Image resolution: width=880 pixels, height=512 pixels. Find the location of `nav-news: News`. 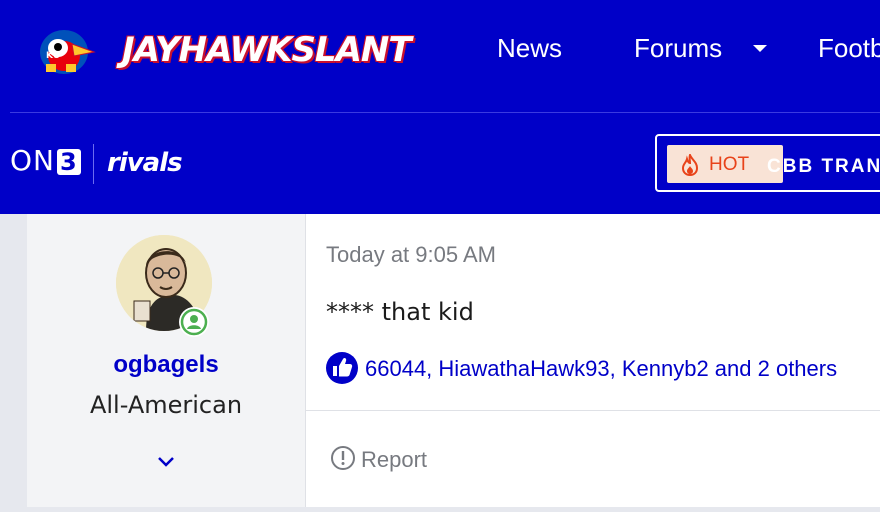

nav-news: News is located at coordinates (529, 48).